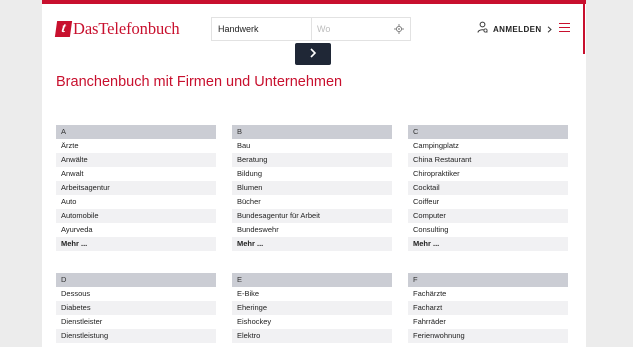 Image resolution: width=633 pixels, height=347 pixels. Describe the element at coordinates (488, 336) in the screenshot. I see `category-link: Ferienwohnung` at that location.